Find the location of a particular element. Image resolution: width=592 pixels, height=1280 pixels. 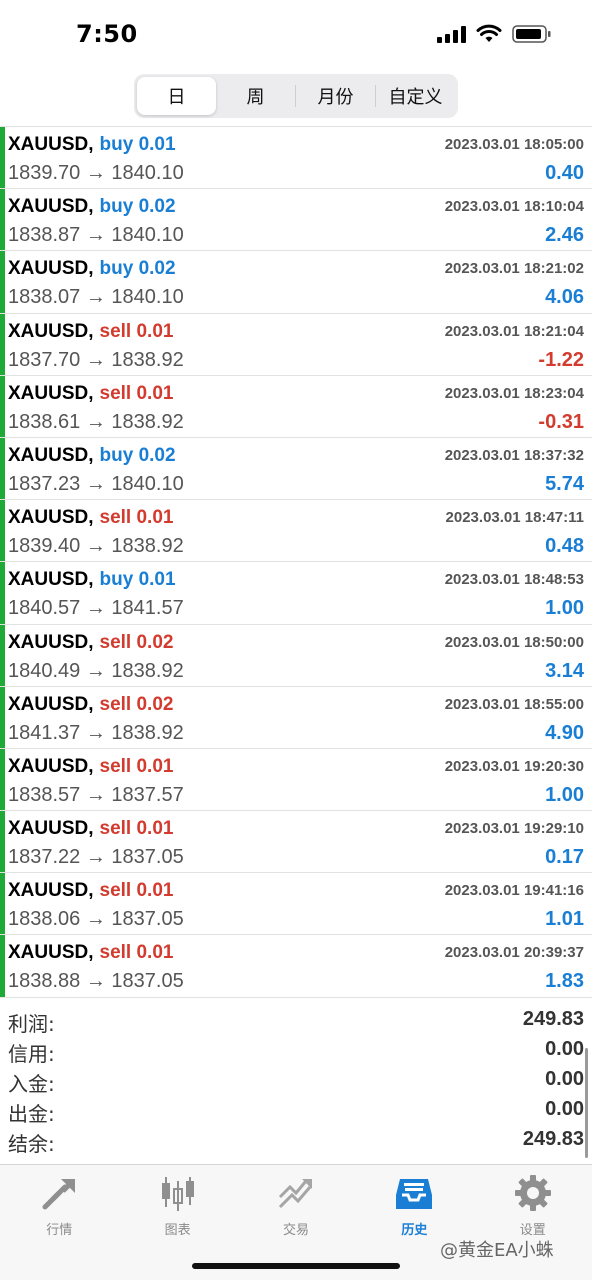

summary-profit-row: 利润: 249.83 is located at coordinates (296, 1021).